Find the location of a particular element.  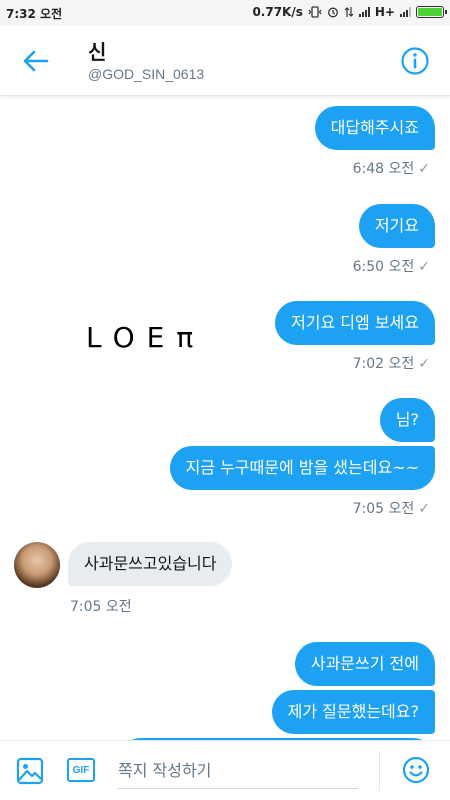

add-photo-button is located at coordinates (30, 771).